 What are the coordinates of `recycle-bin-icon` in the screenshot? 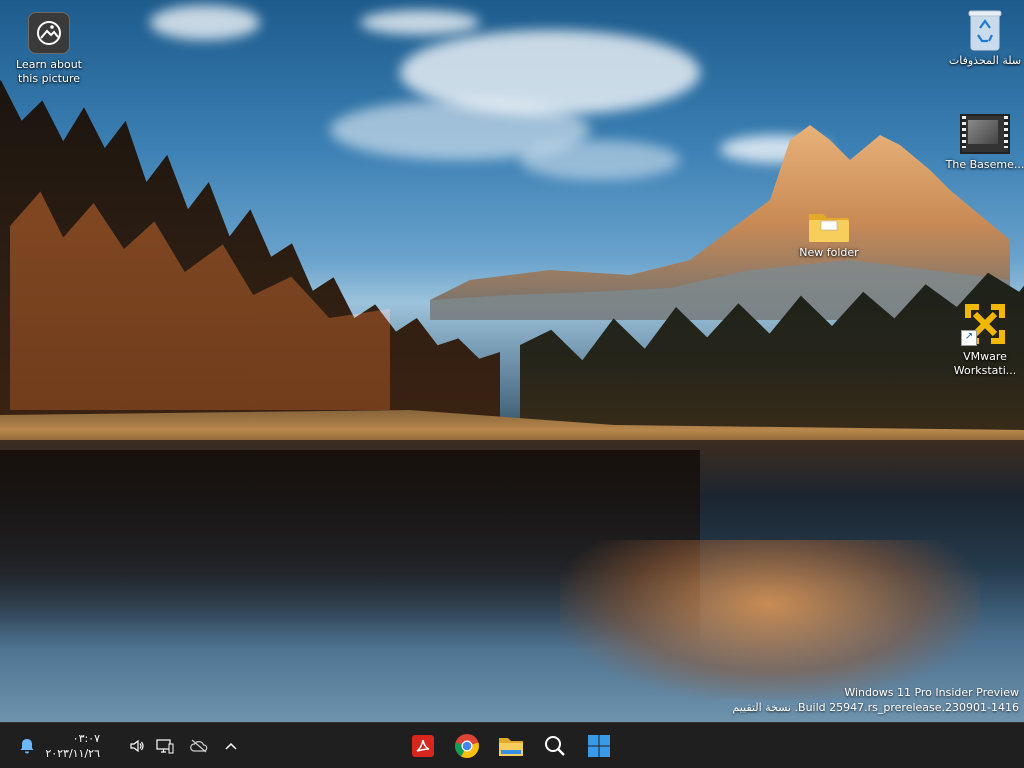 It's located at (985, 29).